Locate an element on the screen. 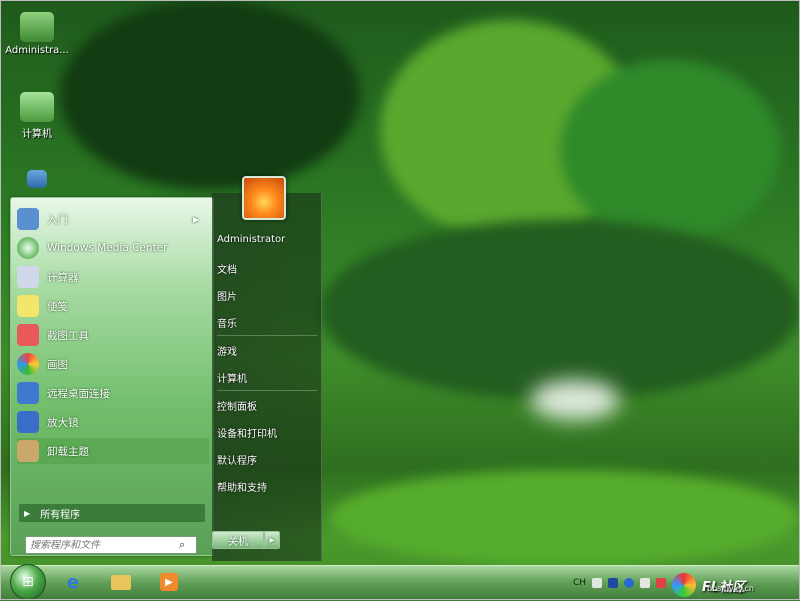 The height and width of the screenshot is (601, 800). sticky-notes-icon is located at coordinates (28, 306).